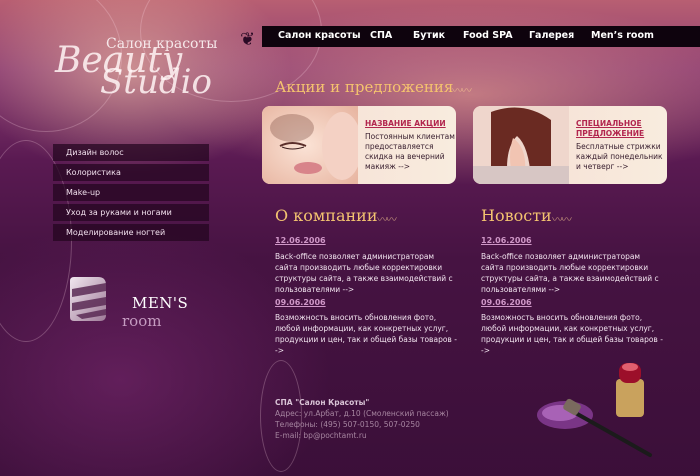  I want to click on nav-item-gallery: Галерея, so click(551, 35).